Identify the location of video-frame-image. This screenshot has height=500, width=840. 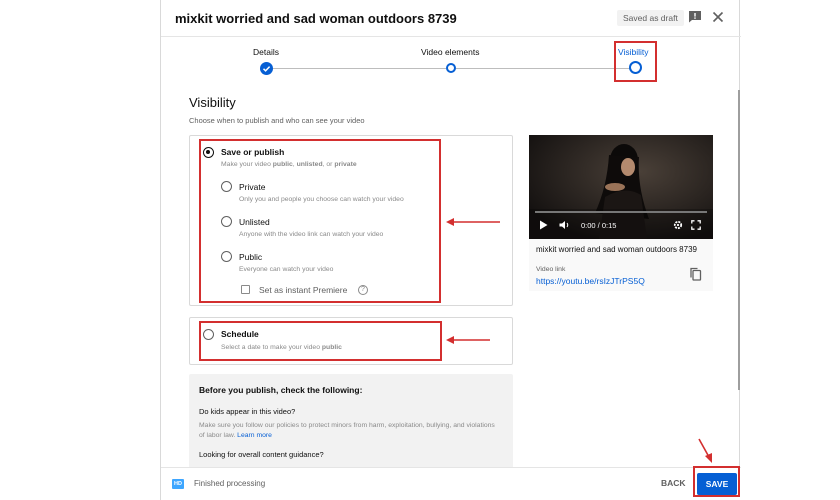
(621, 187).